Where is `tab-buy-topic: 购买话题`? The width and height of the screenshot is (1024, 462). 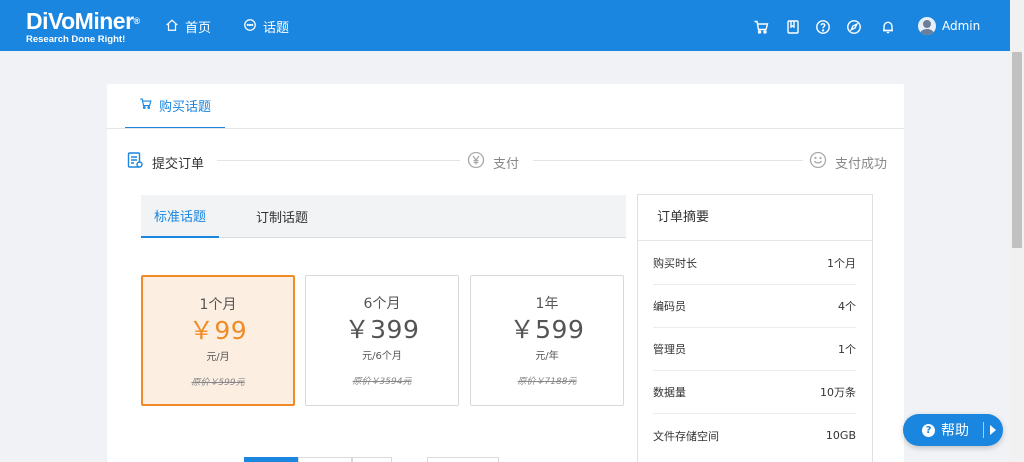 tab-buy-topic: 购买话题 is located at coordinates (175, 106).